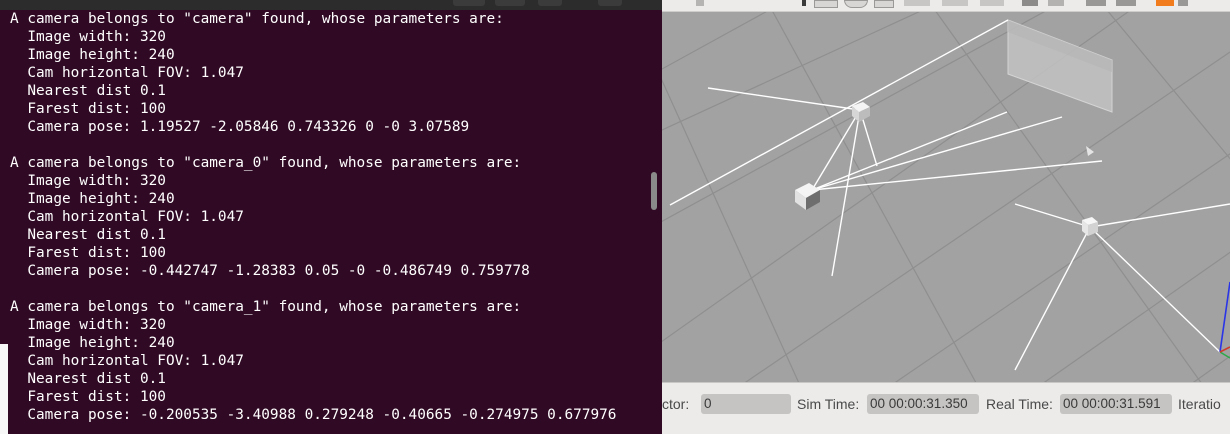 The image size is (1230, 434). Describe the element at coordinates (917, 3) in the screenshot. I see `point-light-icon` at that location.